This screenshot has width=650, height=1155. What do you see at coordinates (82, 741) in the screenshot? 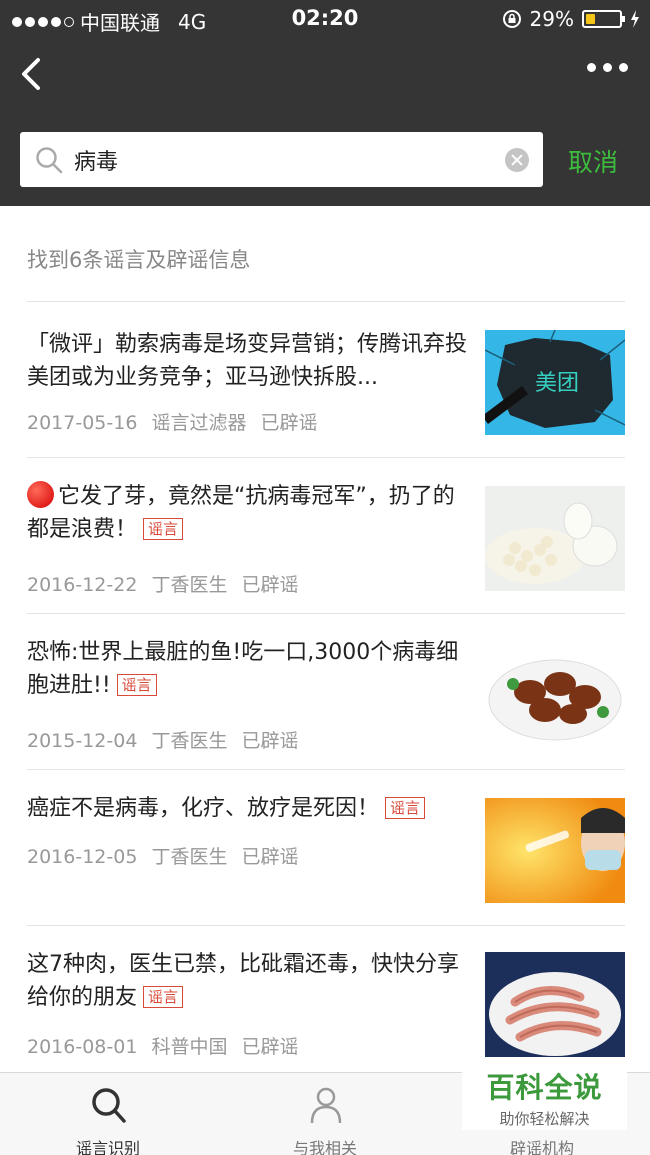
I see `item-date: 2015-12-04` at bounding box center [82, 741].